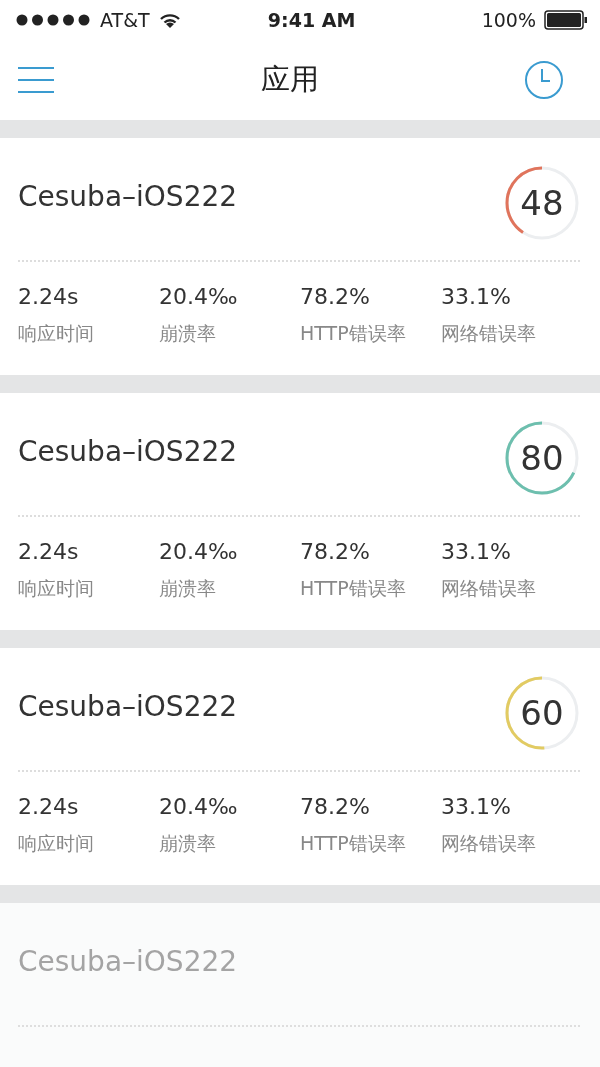 The height and width of the screenshot is (1067, 600). What do you see at coordinates (290, 79) in the screenshot?
I see `page-title: 应用` at bounding box center [290, 79].